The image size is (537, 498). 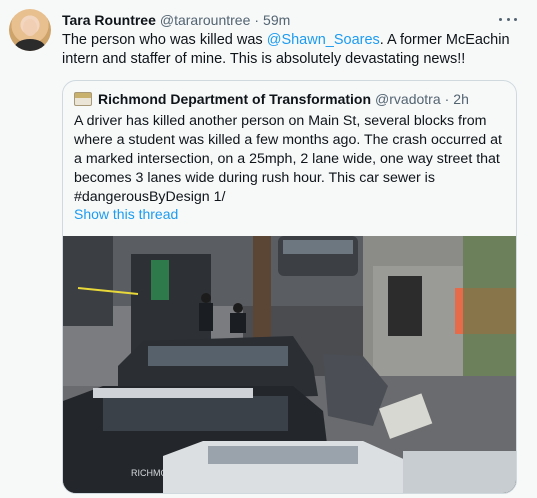 What do you see at coordinates (276, 20) in the screenshot?
I see `tweet-time: 59m` at bounding box center [276, 20].